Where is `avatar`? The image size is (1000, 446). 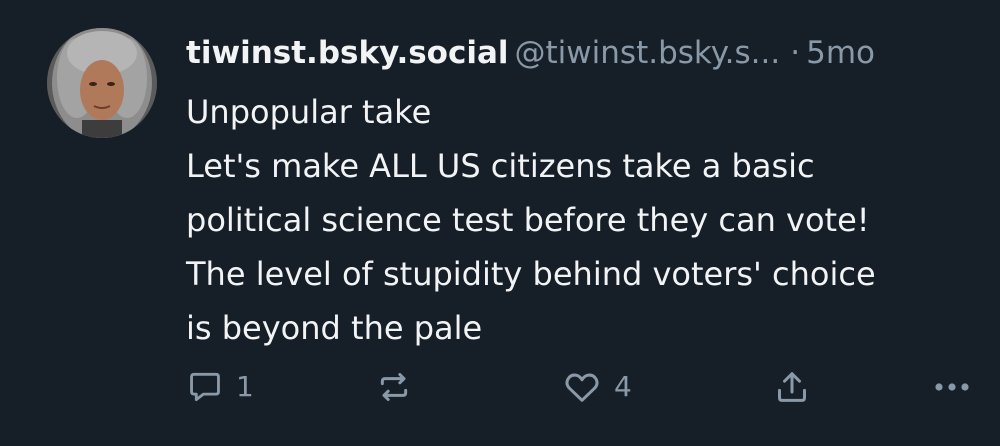
avatar is located at coordinates (102, 83).